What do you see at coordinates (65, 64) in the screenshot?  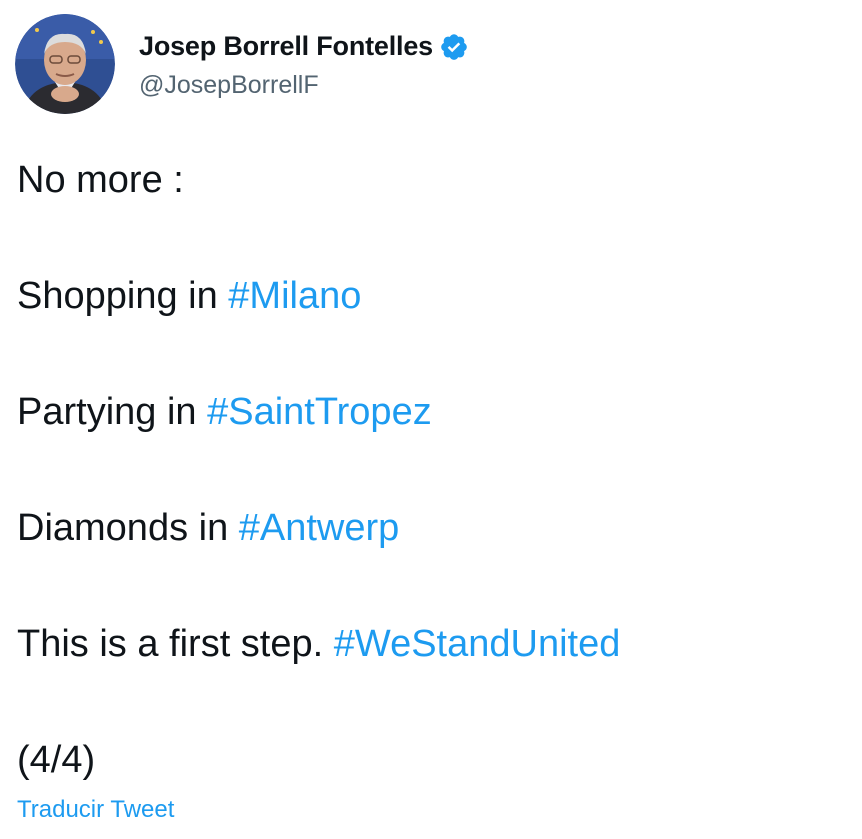 I see `avatar` at bounding box center [65, 64].